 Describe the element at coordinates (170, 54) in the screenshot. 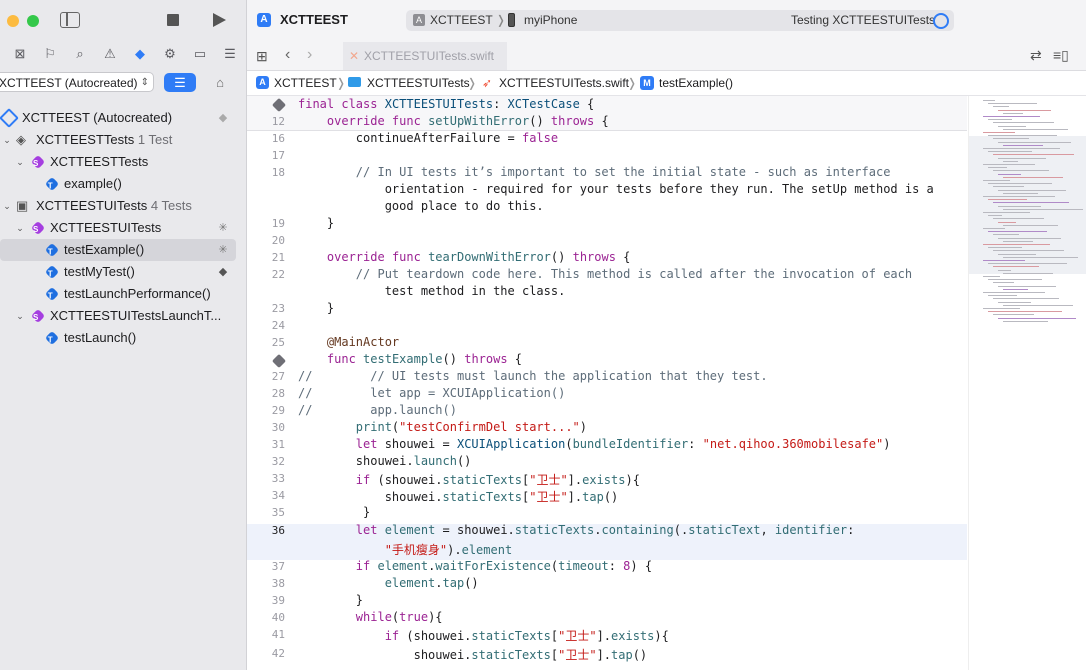

I see `debug-icon: ⚙` at that location.